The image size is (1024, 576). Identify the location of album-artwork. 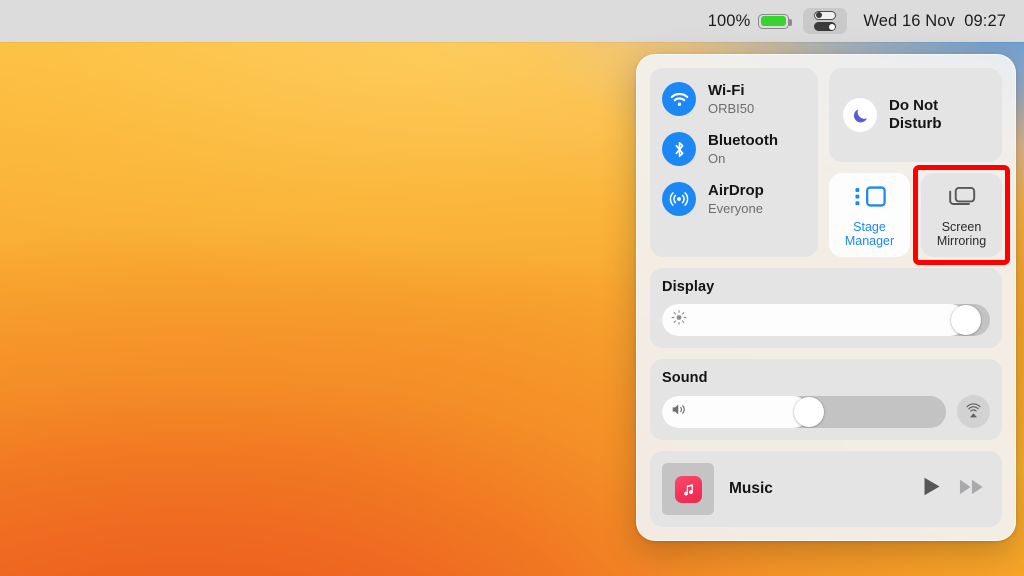
(688, 489).